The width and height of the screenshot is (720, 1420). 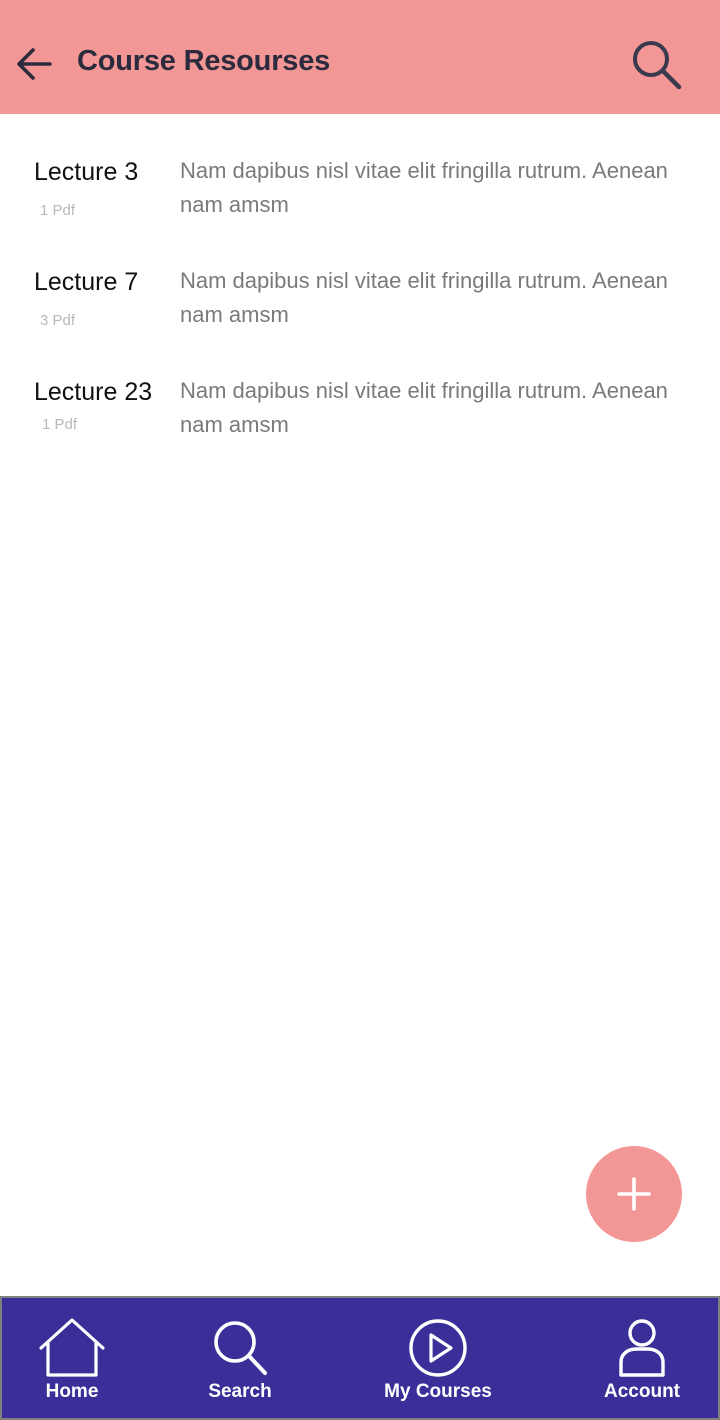 What do you see at coordinates (204, 61) in the screenshot?
I see `page-title: Course Resourses` at bounding box center [204, 61].